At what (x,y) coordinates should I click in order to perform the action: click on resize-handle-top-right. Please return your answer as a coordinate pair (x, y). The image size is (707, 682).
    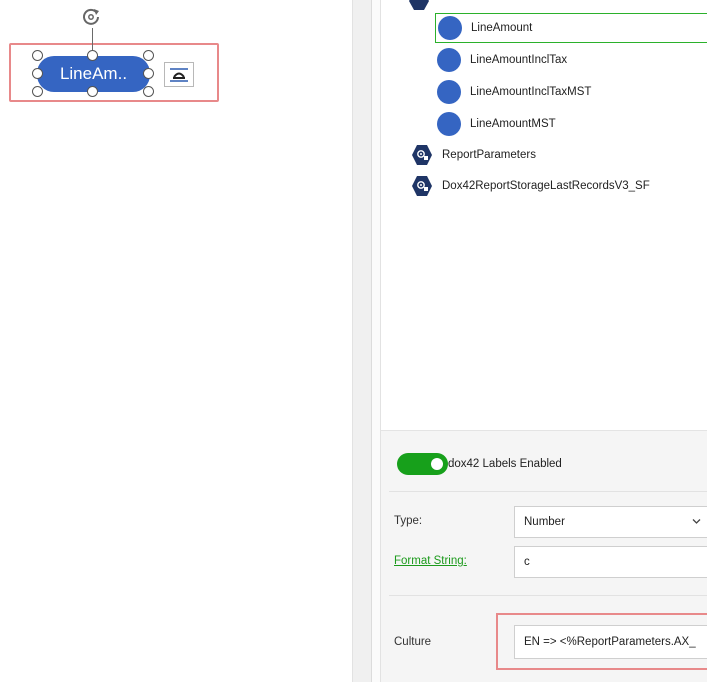
    Looking at the image, I should click on (148, 55).